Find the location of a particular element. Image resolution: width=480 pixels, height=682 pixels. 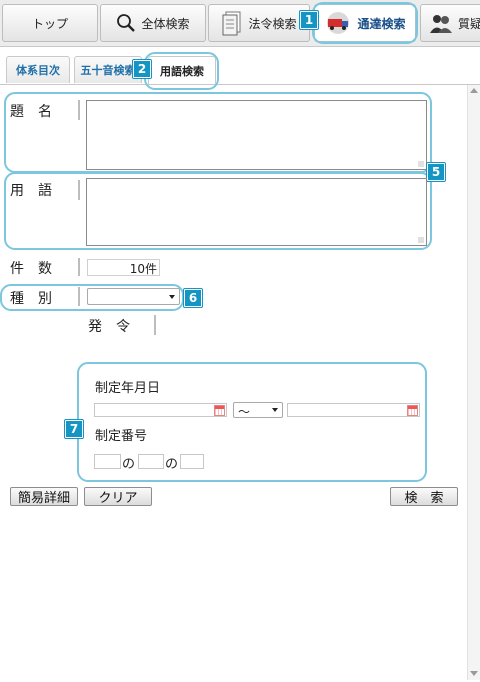

type-select is located at coordinates (133, 296).